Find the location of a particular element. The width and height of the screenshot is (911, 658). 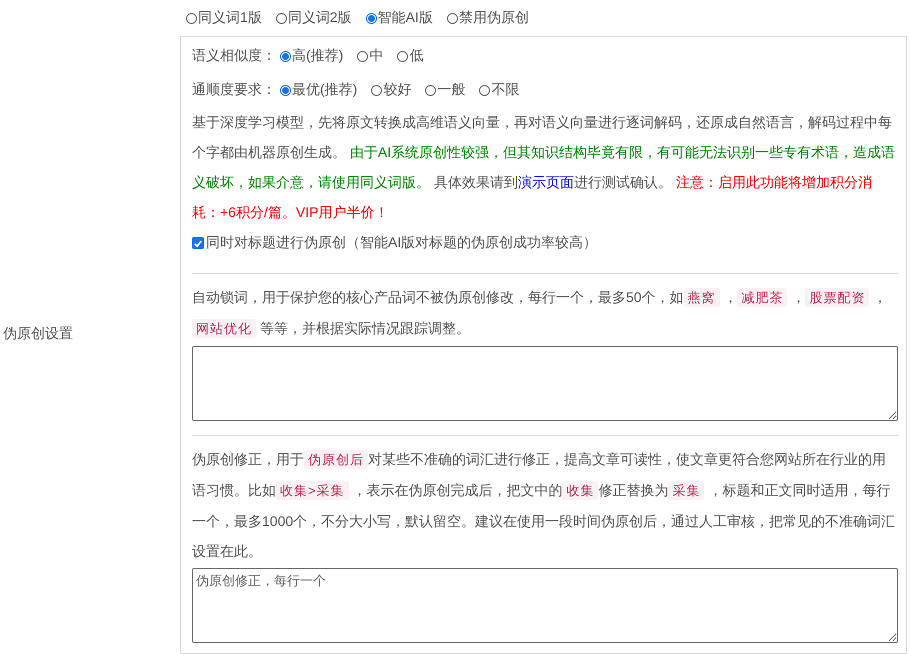

option-label: 语义相似度： is located at coordinates (234, 56).